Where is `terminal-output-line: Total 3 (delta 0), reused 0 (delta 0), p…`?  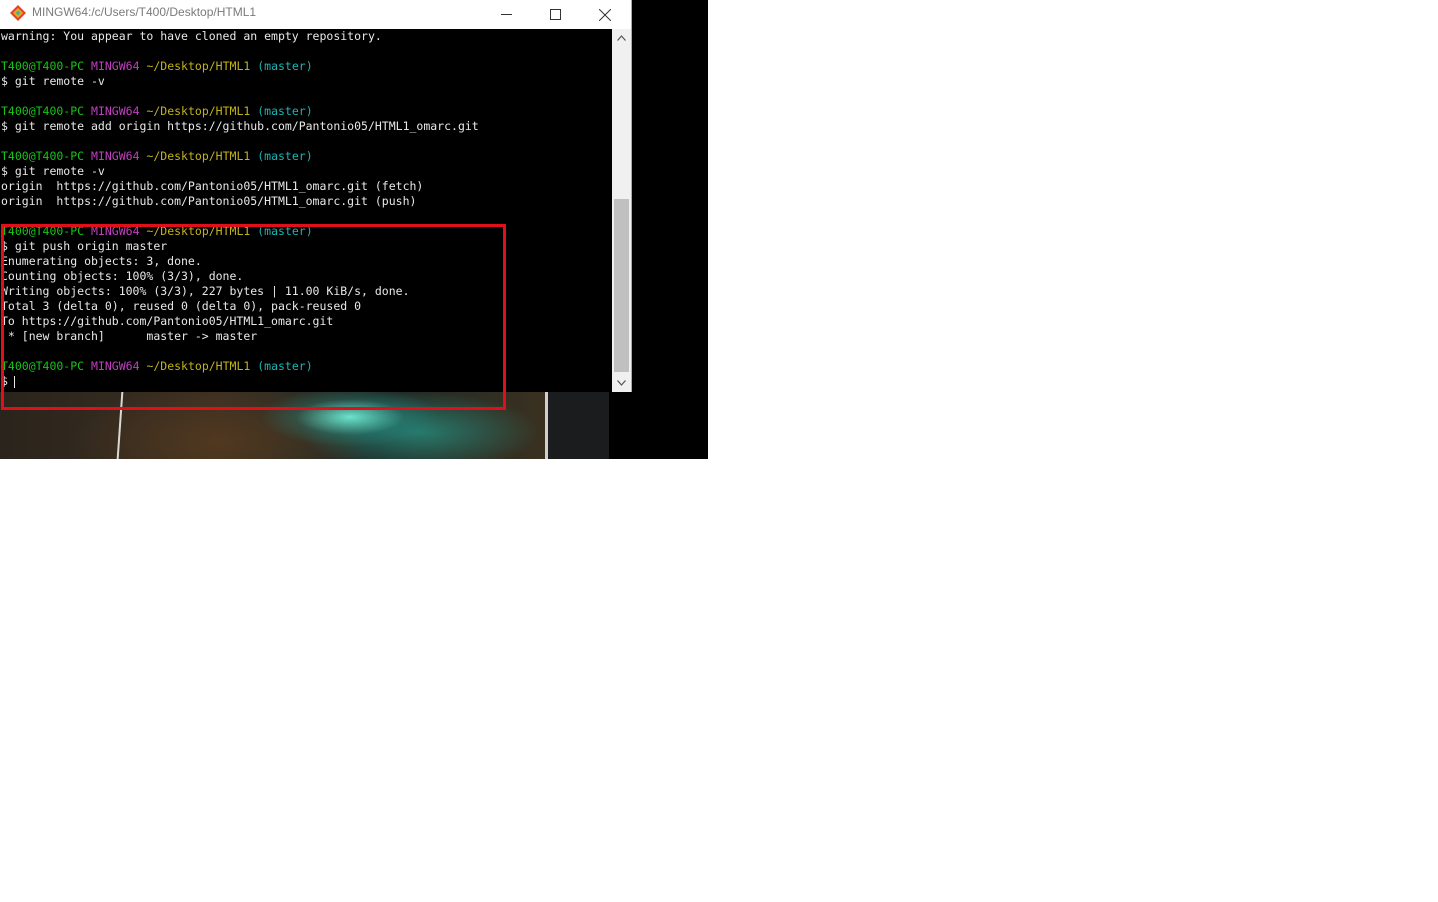
terminal-output-line: Total 3 (delta 0), reused 0 (delta 0), p… is located at coordinates (181, 306).